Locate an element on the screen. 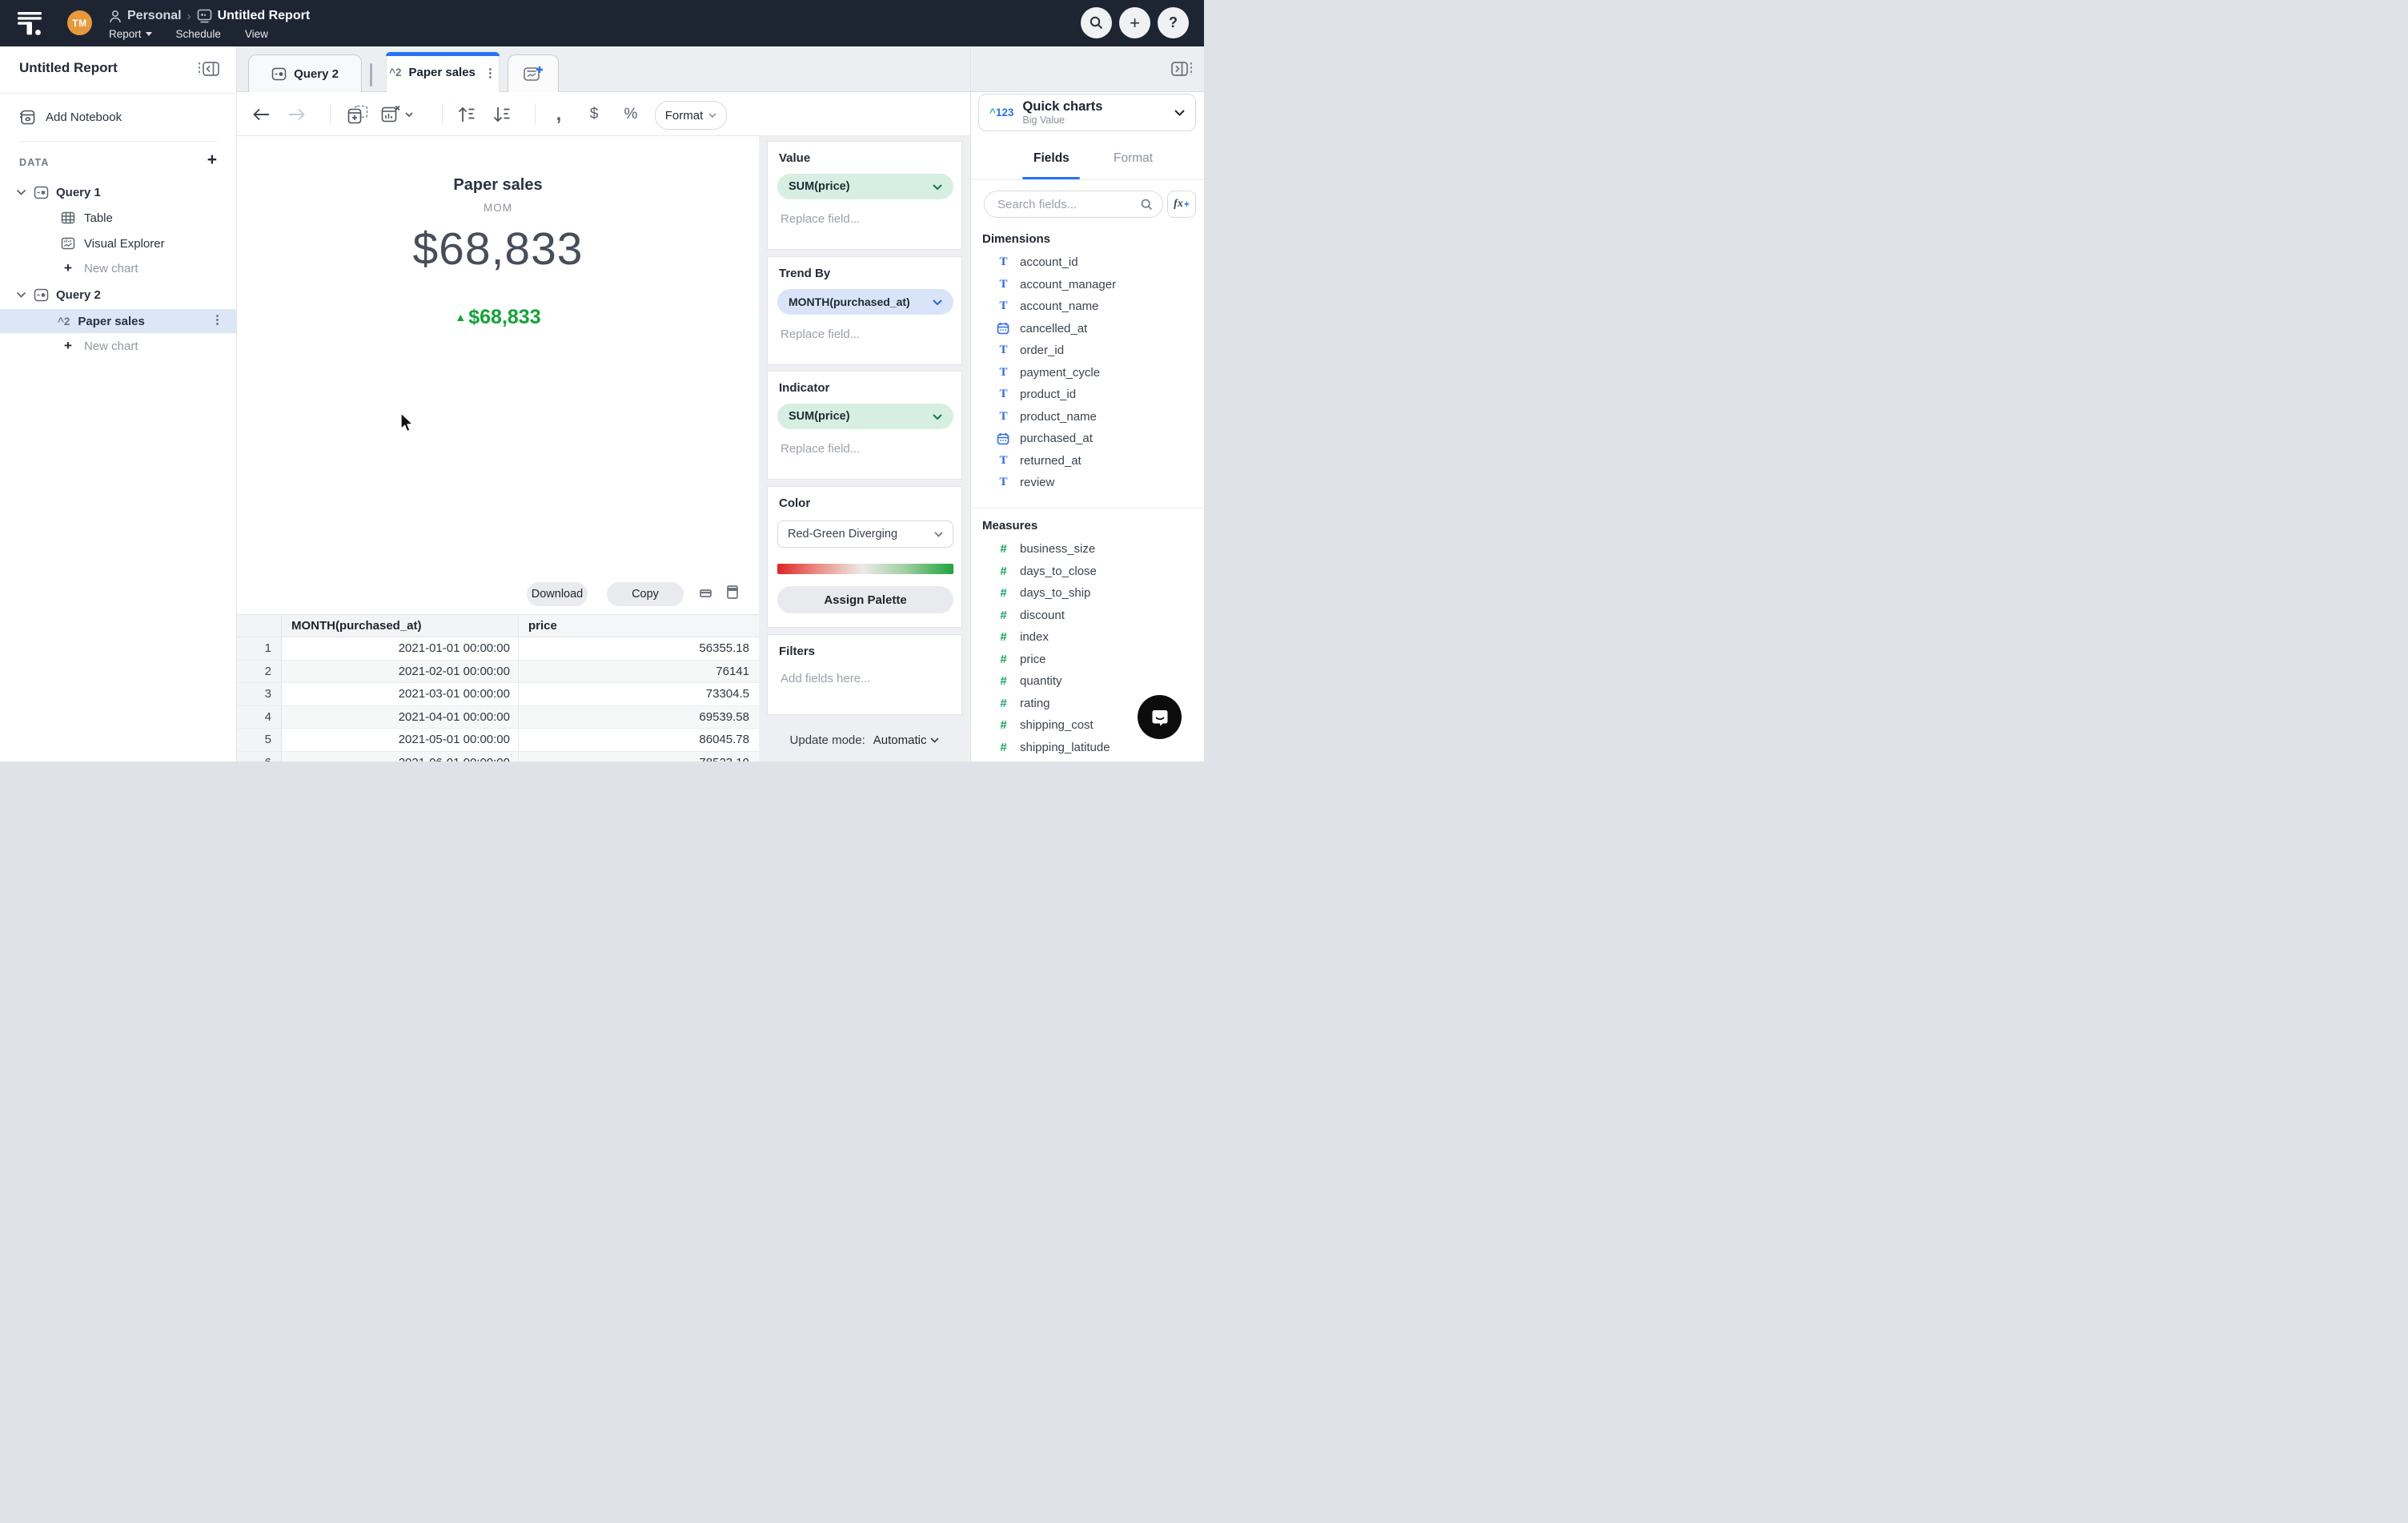 This screenshot has width=2408, height=1523. table-icon is located at coordinates (68, 217).